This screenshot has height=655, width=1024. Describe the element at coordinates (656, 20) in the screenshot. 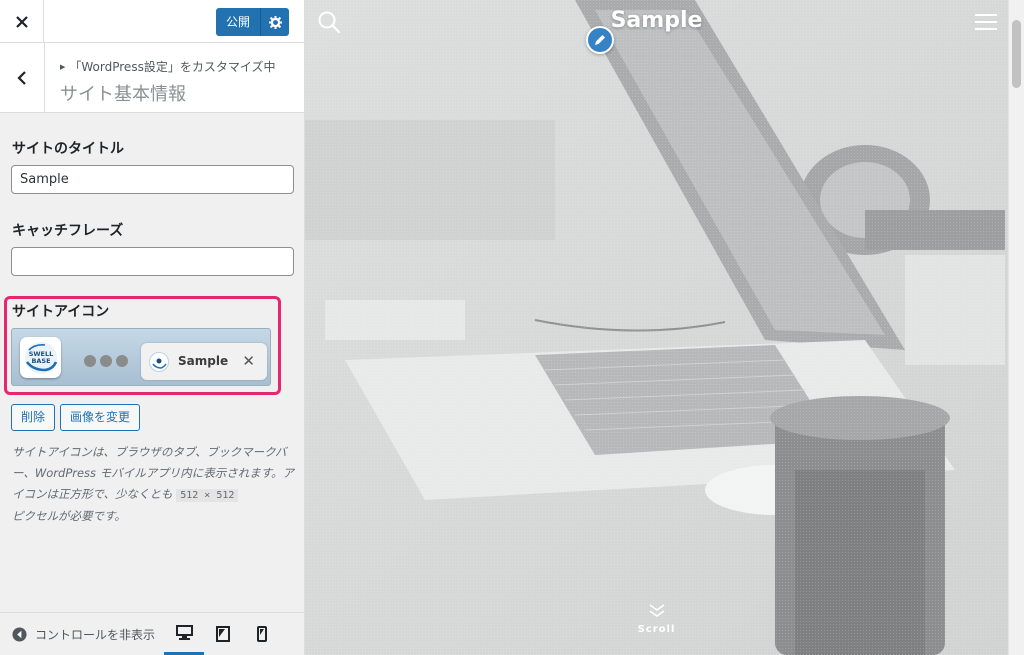

I see `site-title-heading: Sample` at that location.